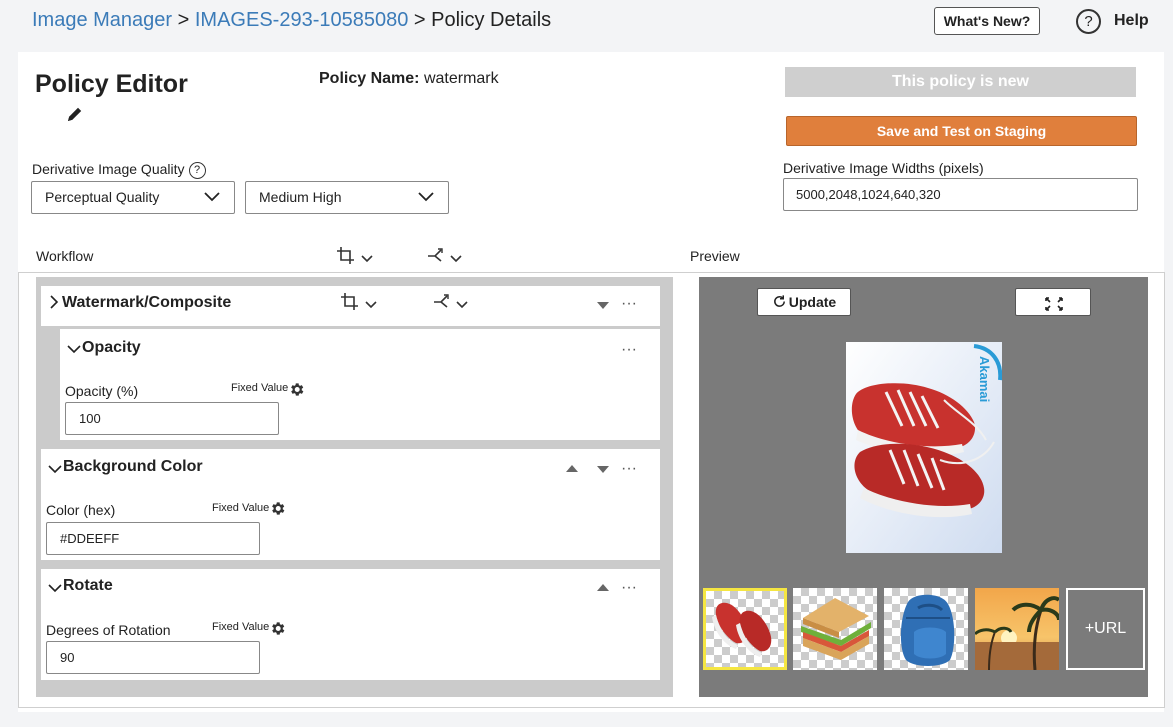  I want to click on preview-image: Akamai, so click(924, 447).